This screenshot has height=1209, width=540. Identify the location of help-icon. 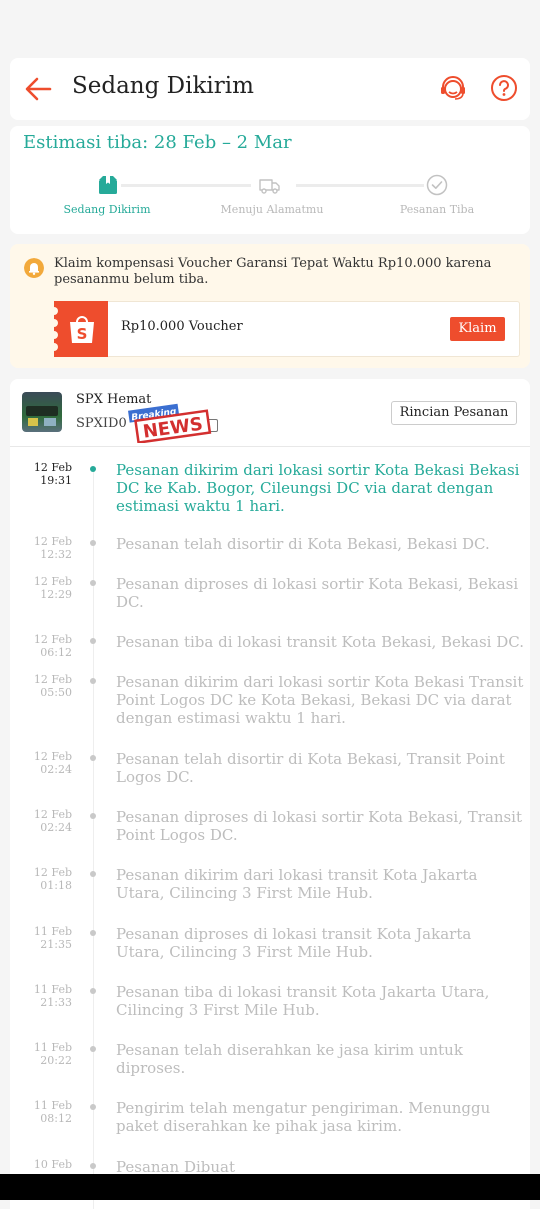
(504, 88).